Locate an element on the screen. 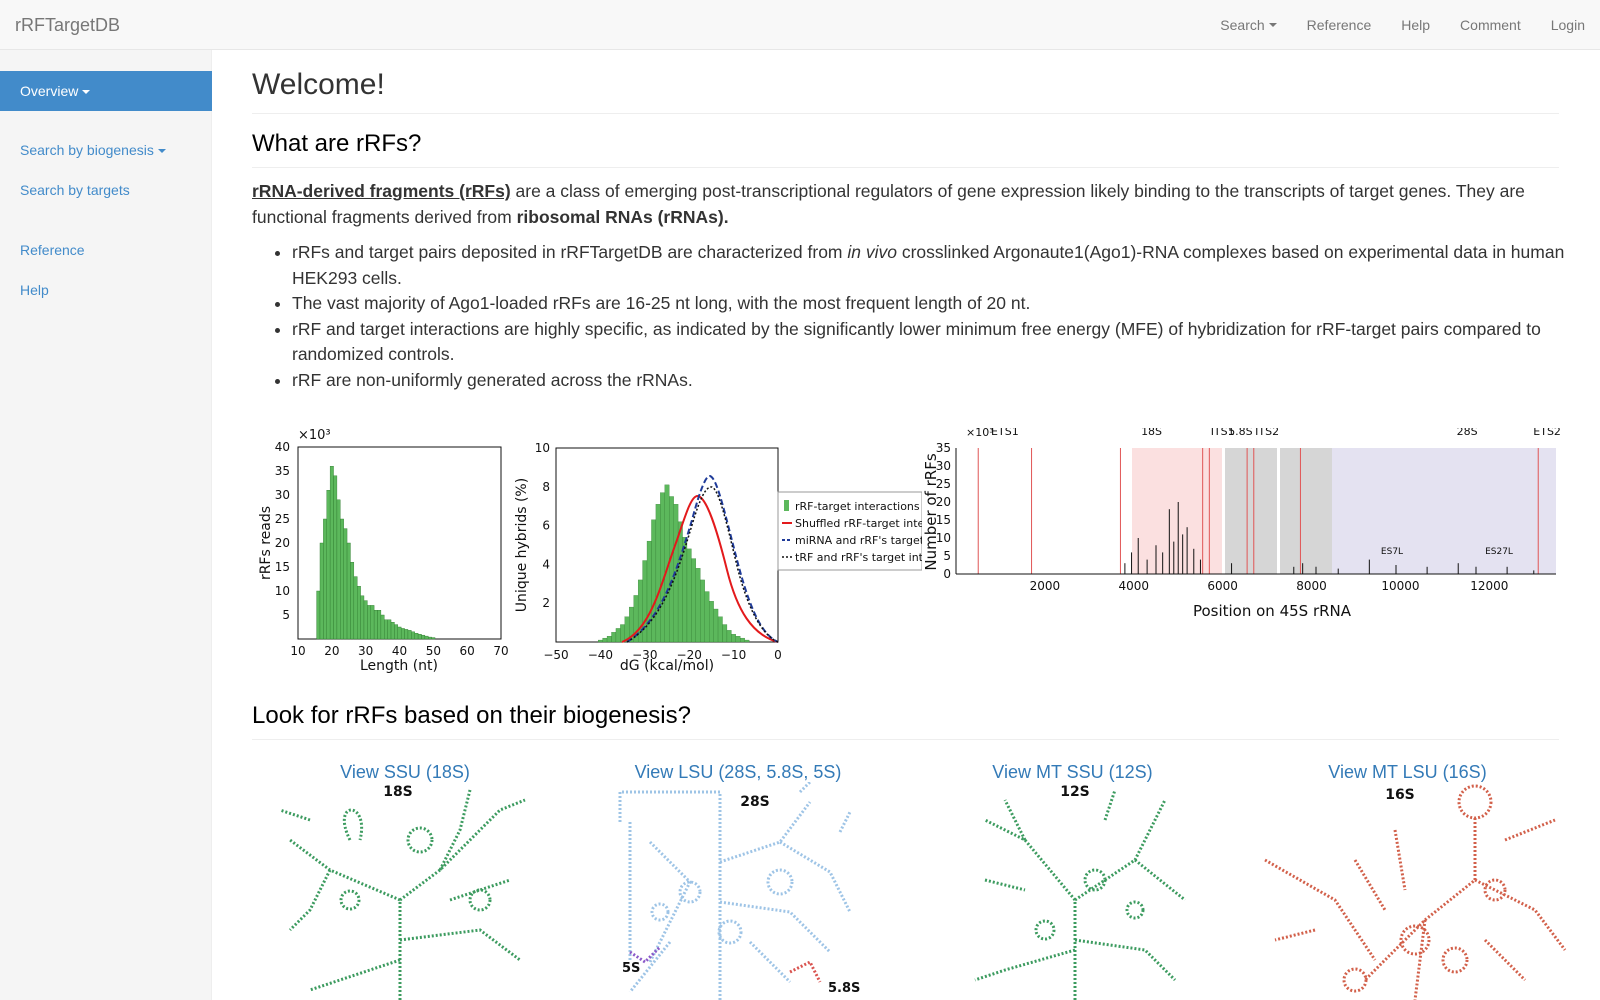 This screenshot has width=1600, height=1000. x-tick-label: 12000 is located at coordinates (1489, 586).